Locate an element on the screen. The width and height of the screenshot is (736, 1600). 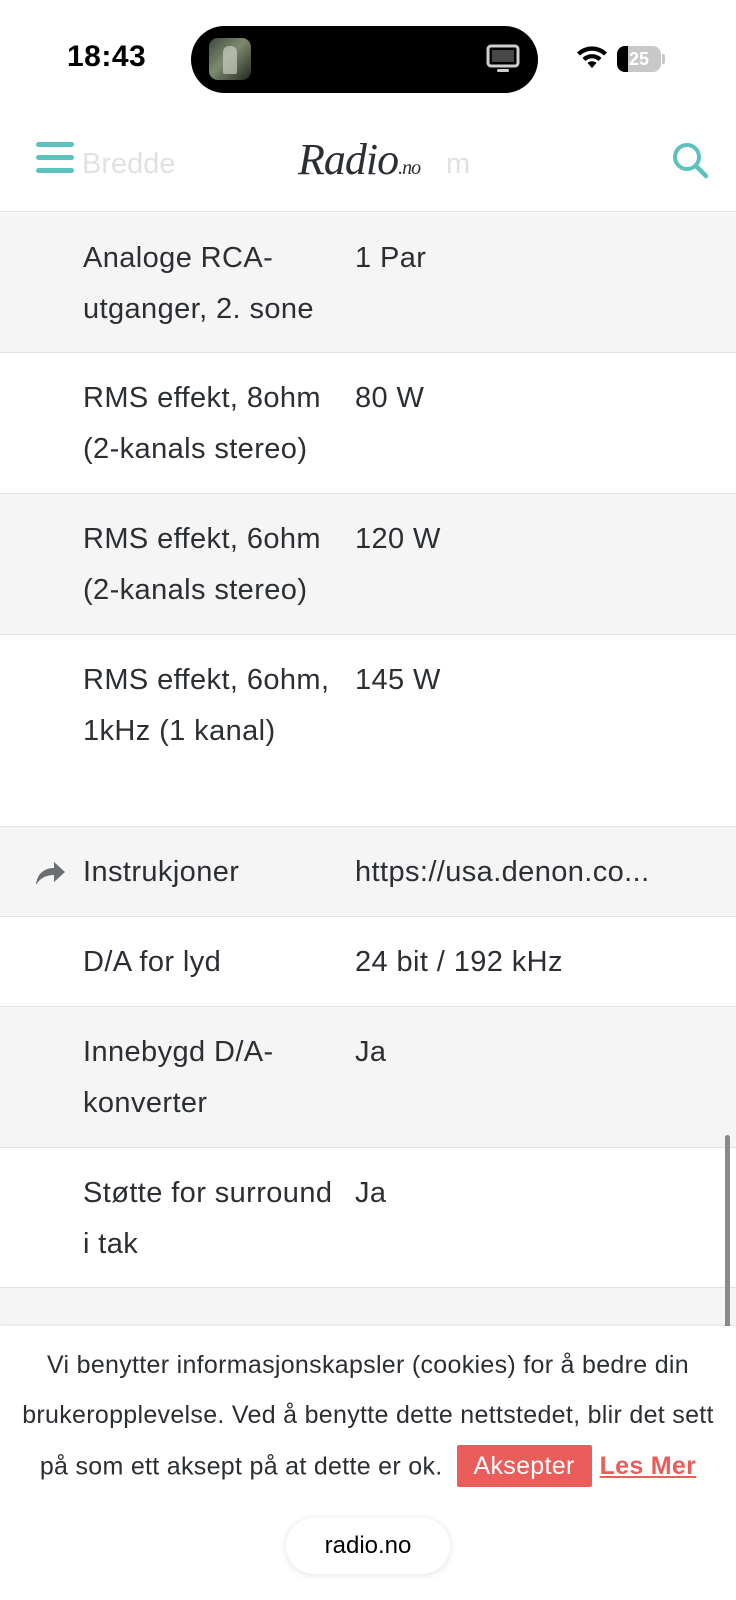
status-time: 18:43 is located at coordinates (107, 56).